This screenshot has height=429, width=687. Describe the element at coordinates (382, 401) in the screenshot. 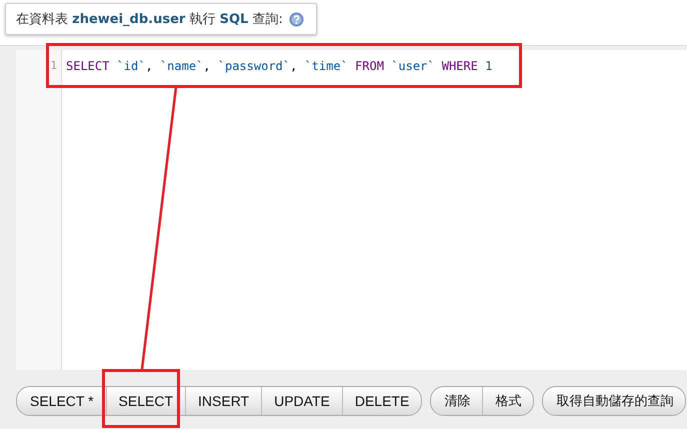

I see `query-button: DELETE` at that location.